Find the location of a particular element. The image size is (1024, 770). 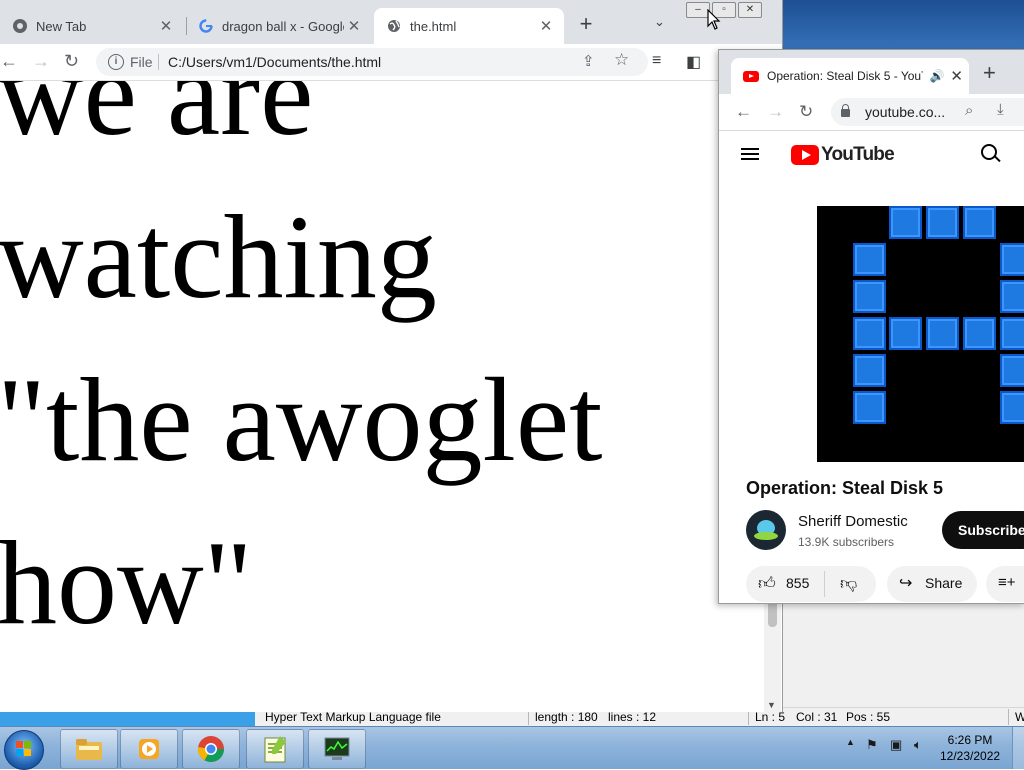

tab-label: dragon ball x - Google is located at coordinates (283, 26).